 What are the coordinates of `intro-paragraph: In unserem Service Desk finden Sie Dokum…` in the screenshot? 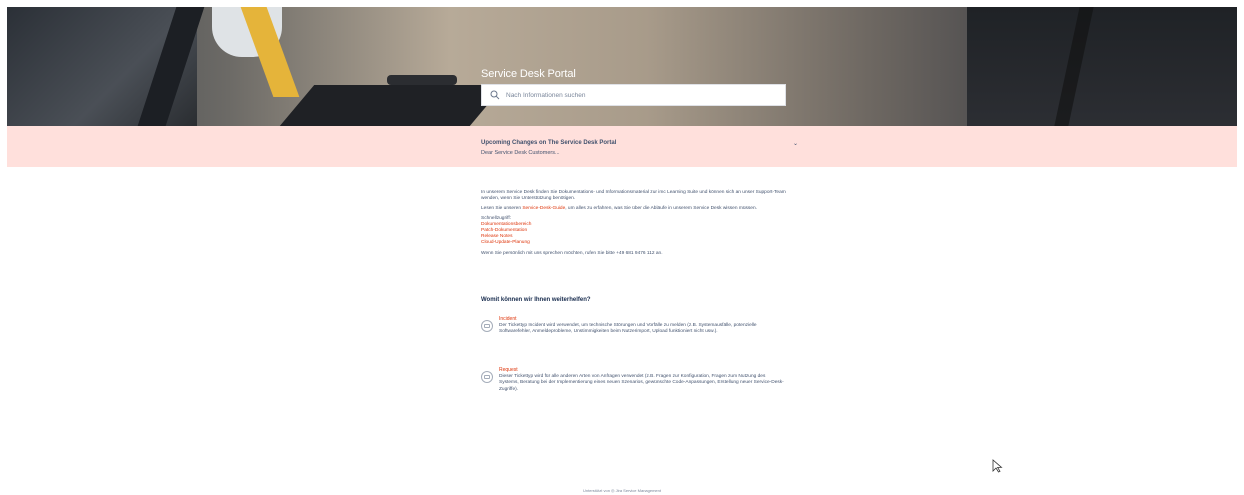 It's located at (633, 196).